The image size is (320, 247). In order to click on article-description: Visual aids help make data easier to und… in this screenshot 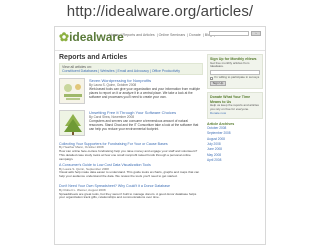, I will do `click(129, 175)`.